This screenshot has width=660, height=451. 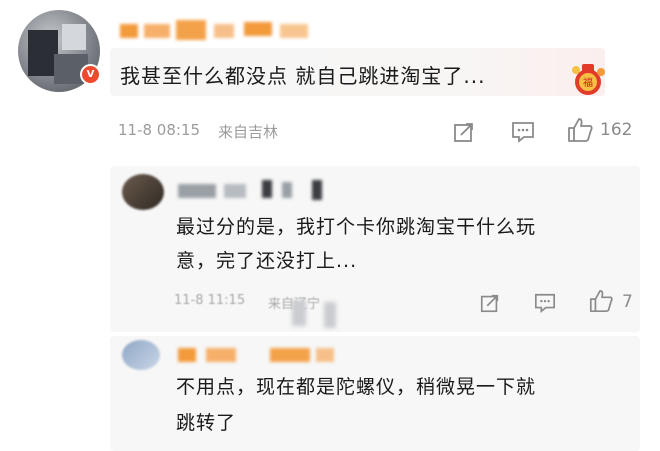 I want to click on reply-time: 11-8 11:15, so click(x=210, y=300).